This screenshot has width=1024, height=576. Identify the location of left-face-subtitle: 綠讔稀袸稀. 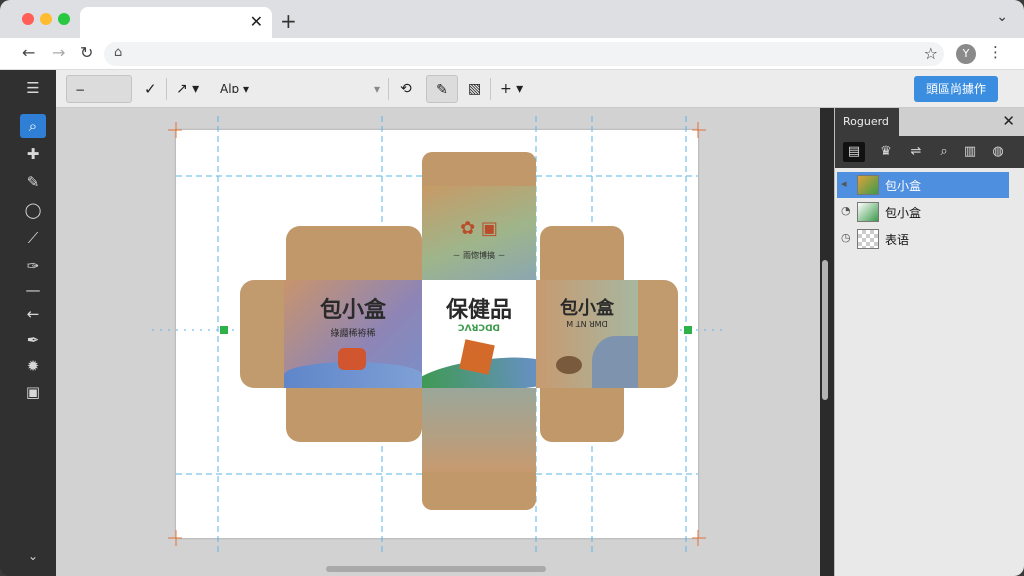
(353, 334).